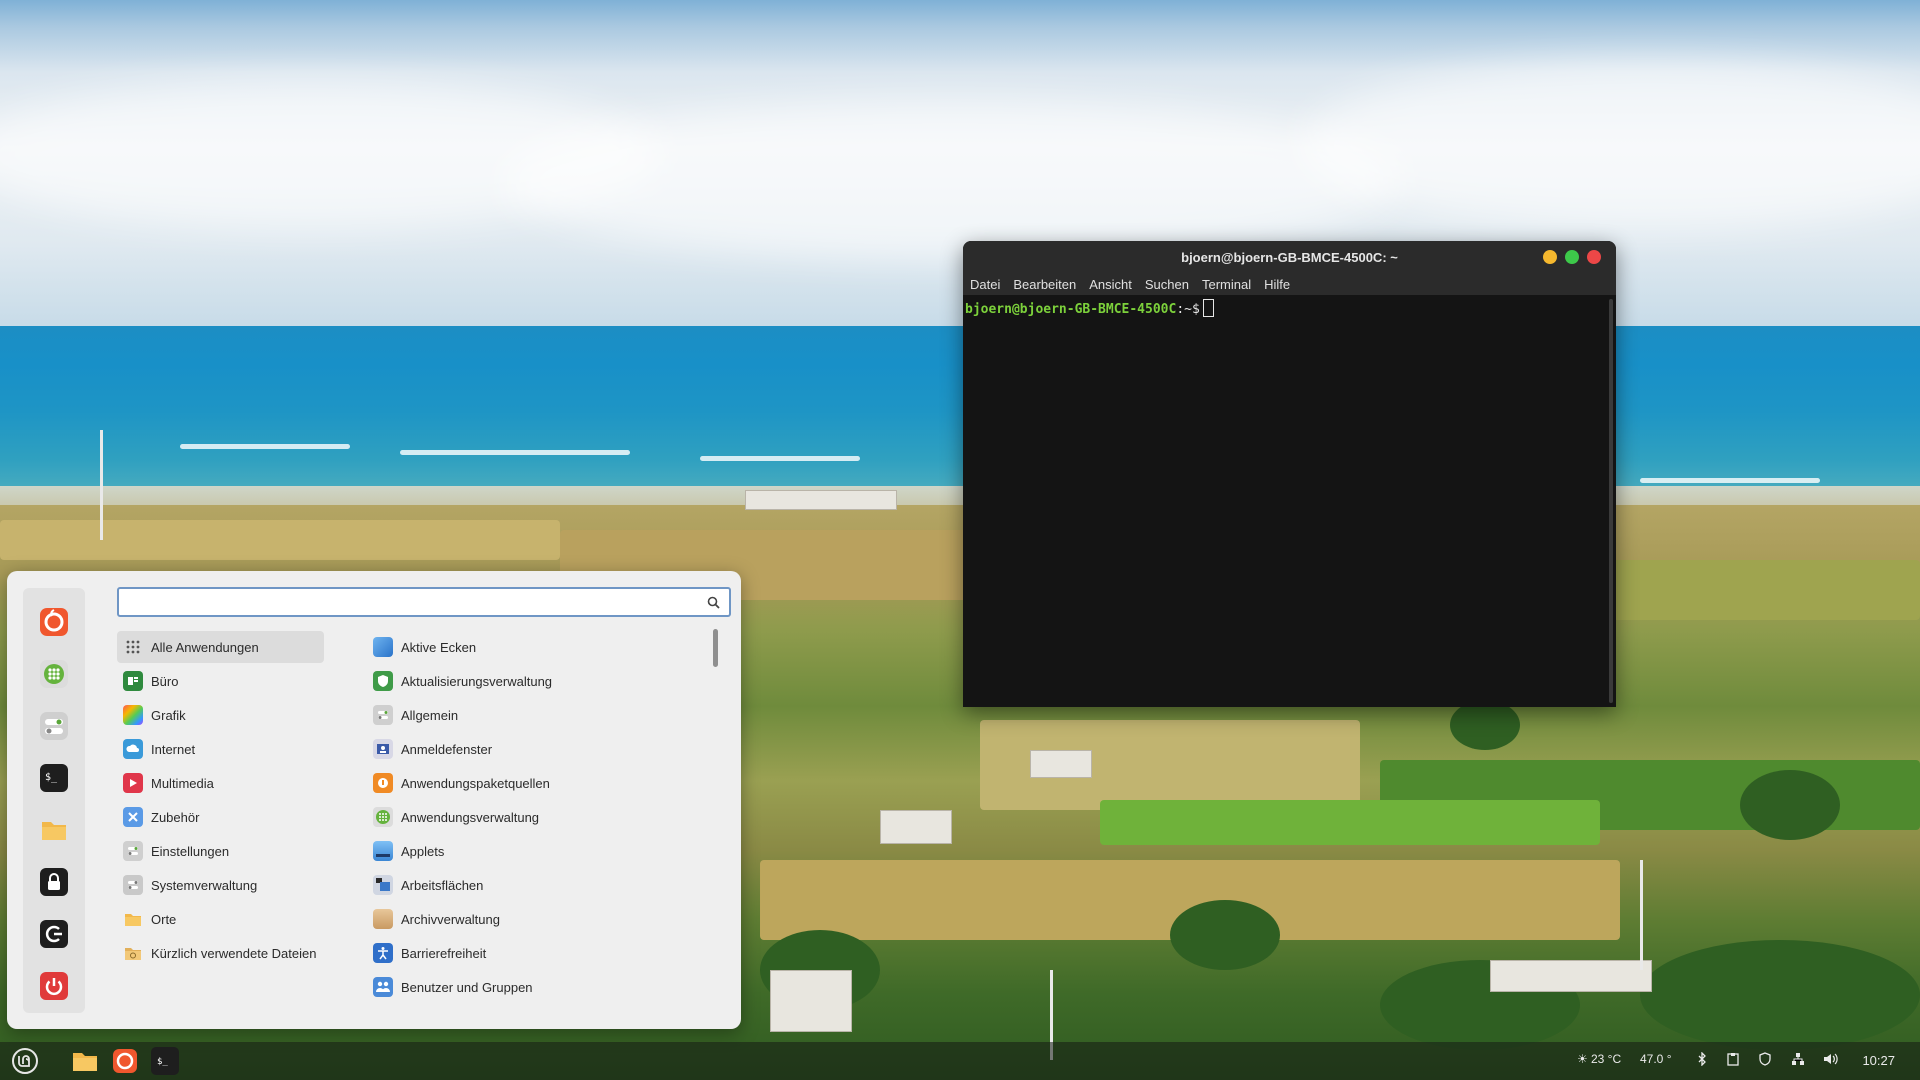 This screenshot has height=1080, width=1920. What do you see at coordinates (133, 851) in the screenshot?
I see `settings-icon` at bounding box center [133, 851].